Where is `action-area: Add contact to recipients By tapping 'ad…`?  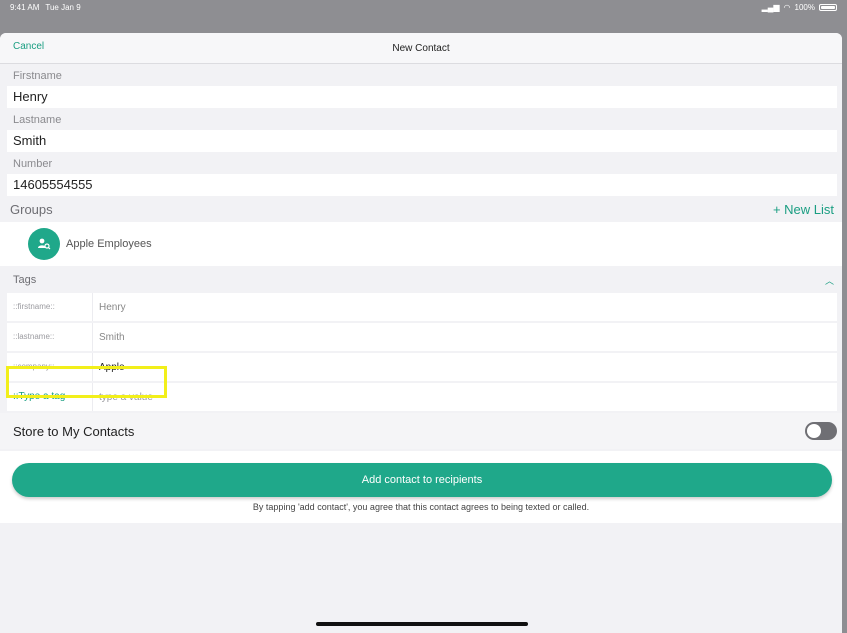
action-area: Add contact to recipients By tapping 'ad… is located at coordinates (421, 487).